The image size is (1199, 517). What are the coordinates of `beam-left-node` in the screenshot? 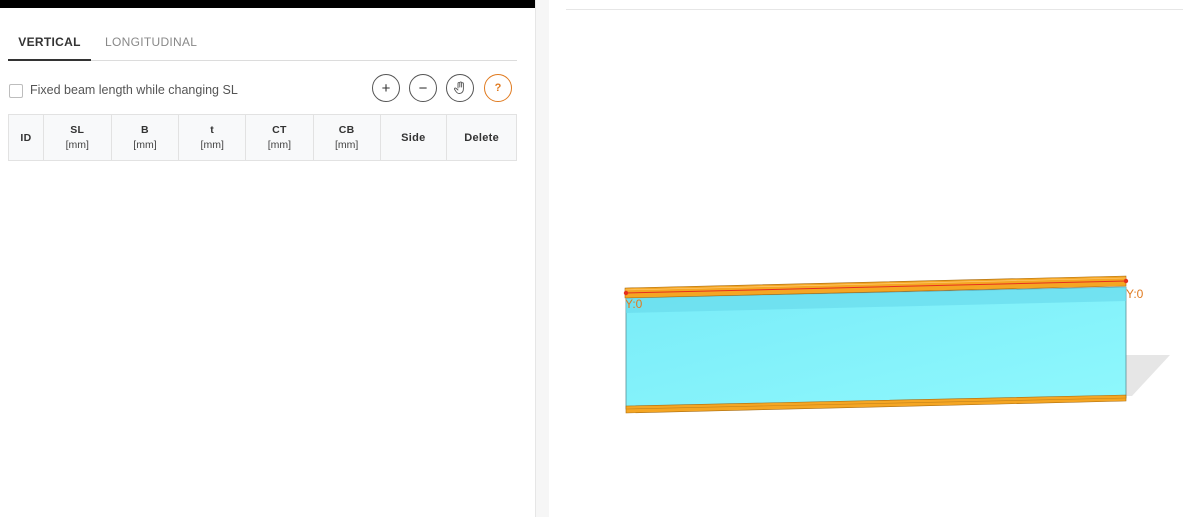 It's located at (626, 293).